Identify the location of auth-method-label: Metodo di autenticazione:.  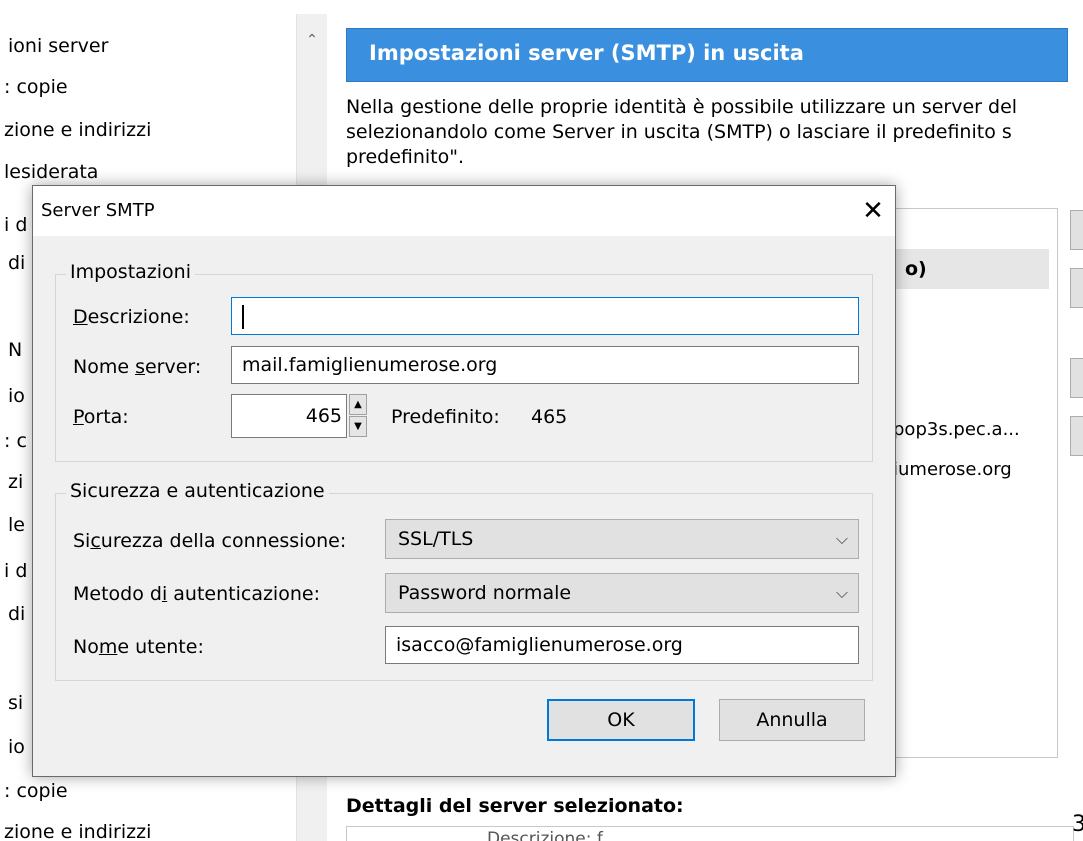
(196, 594).